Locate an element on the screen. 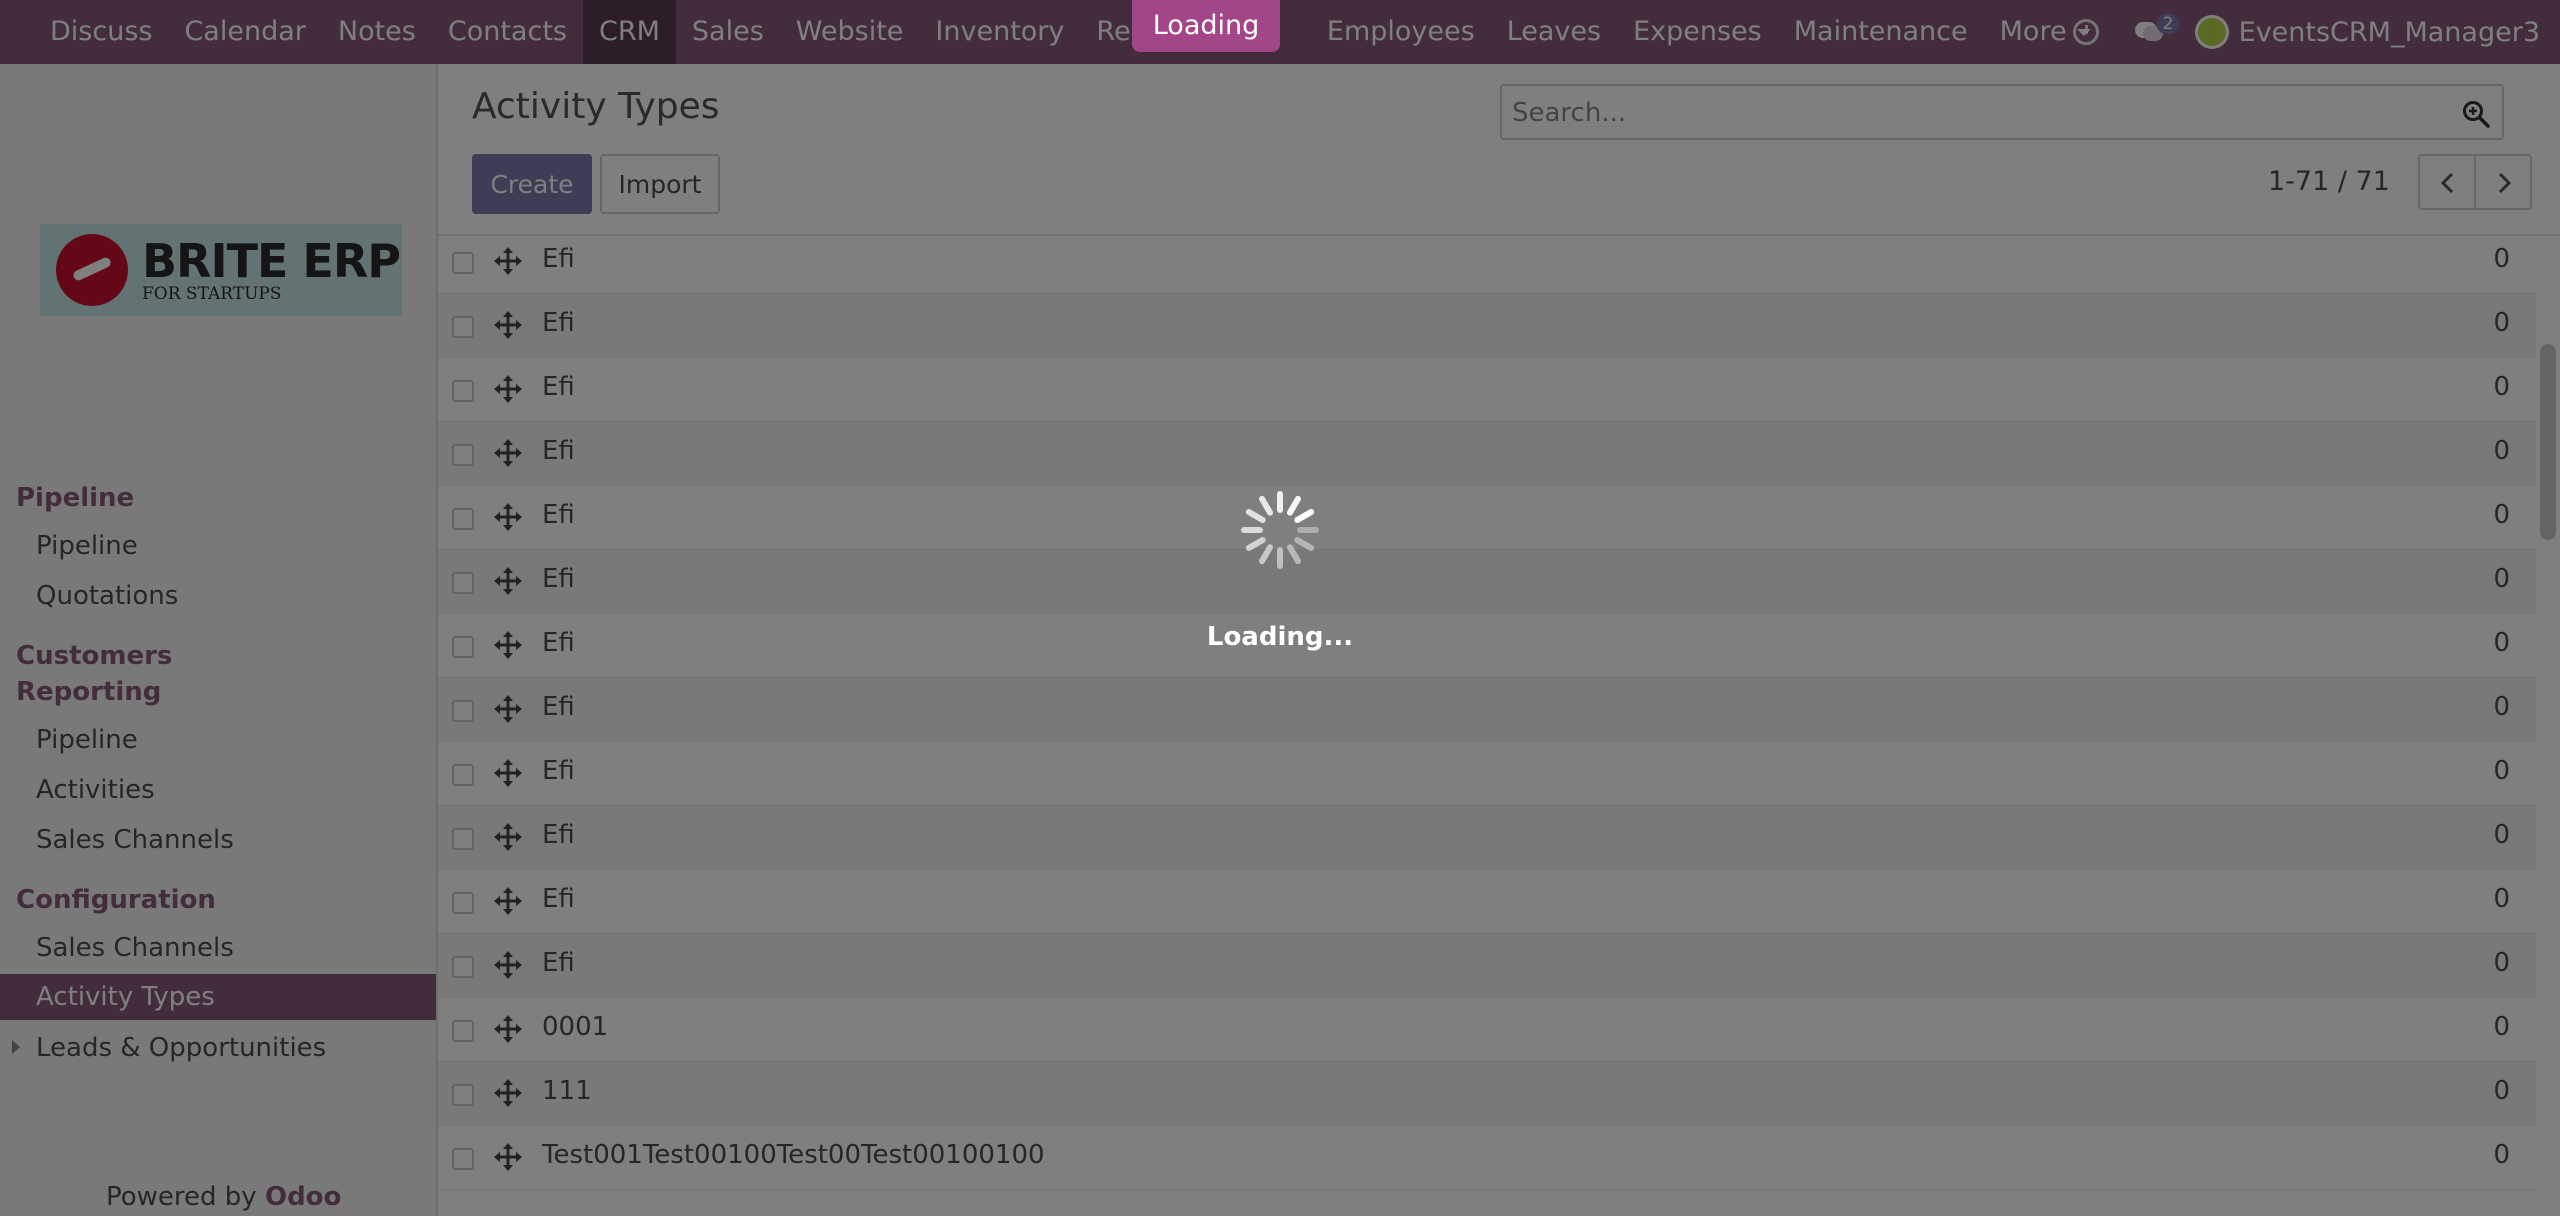  spinner-icon is located at coordinates (1280, 530).